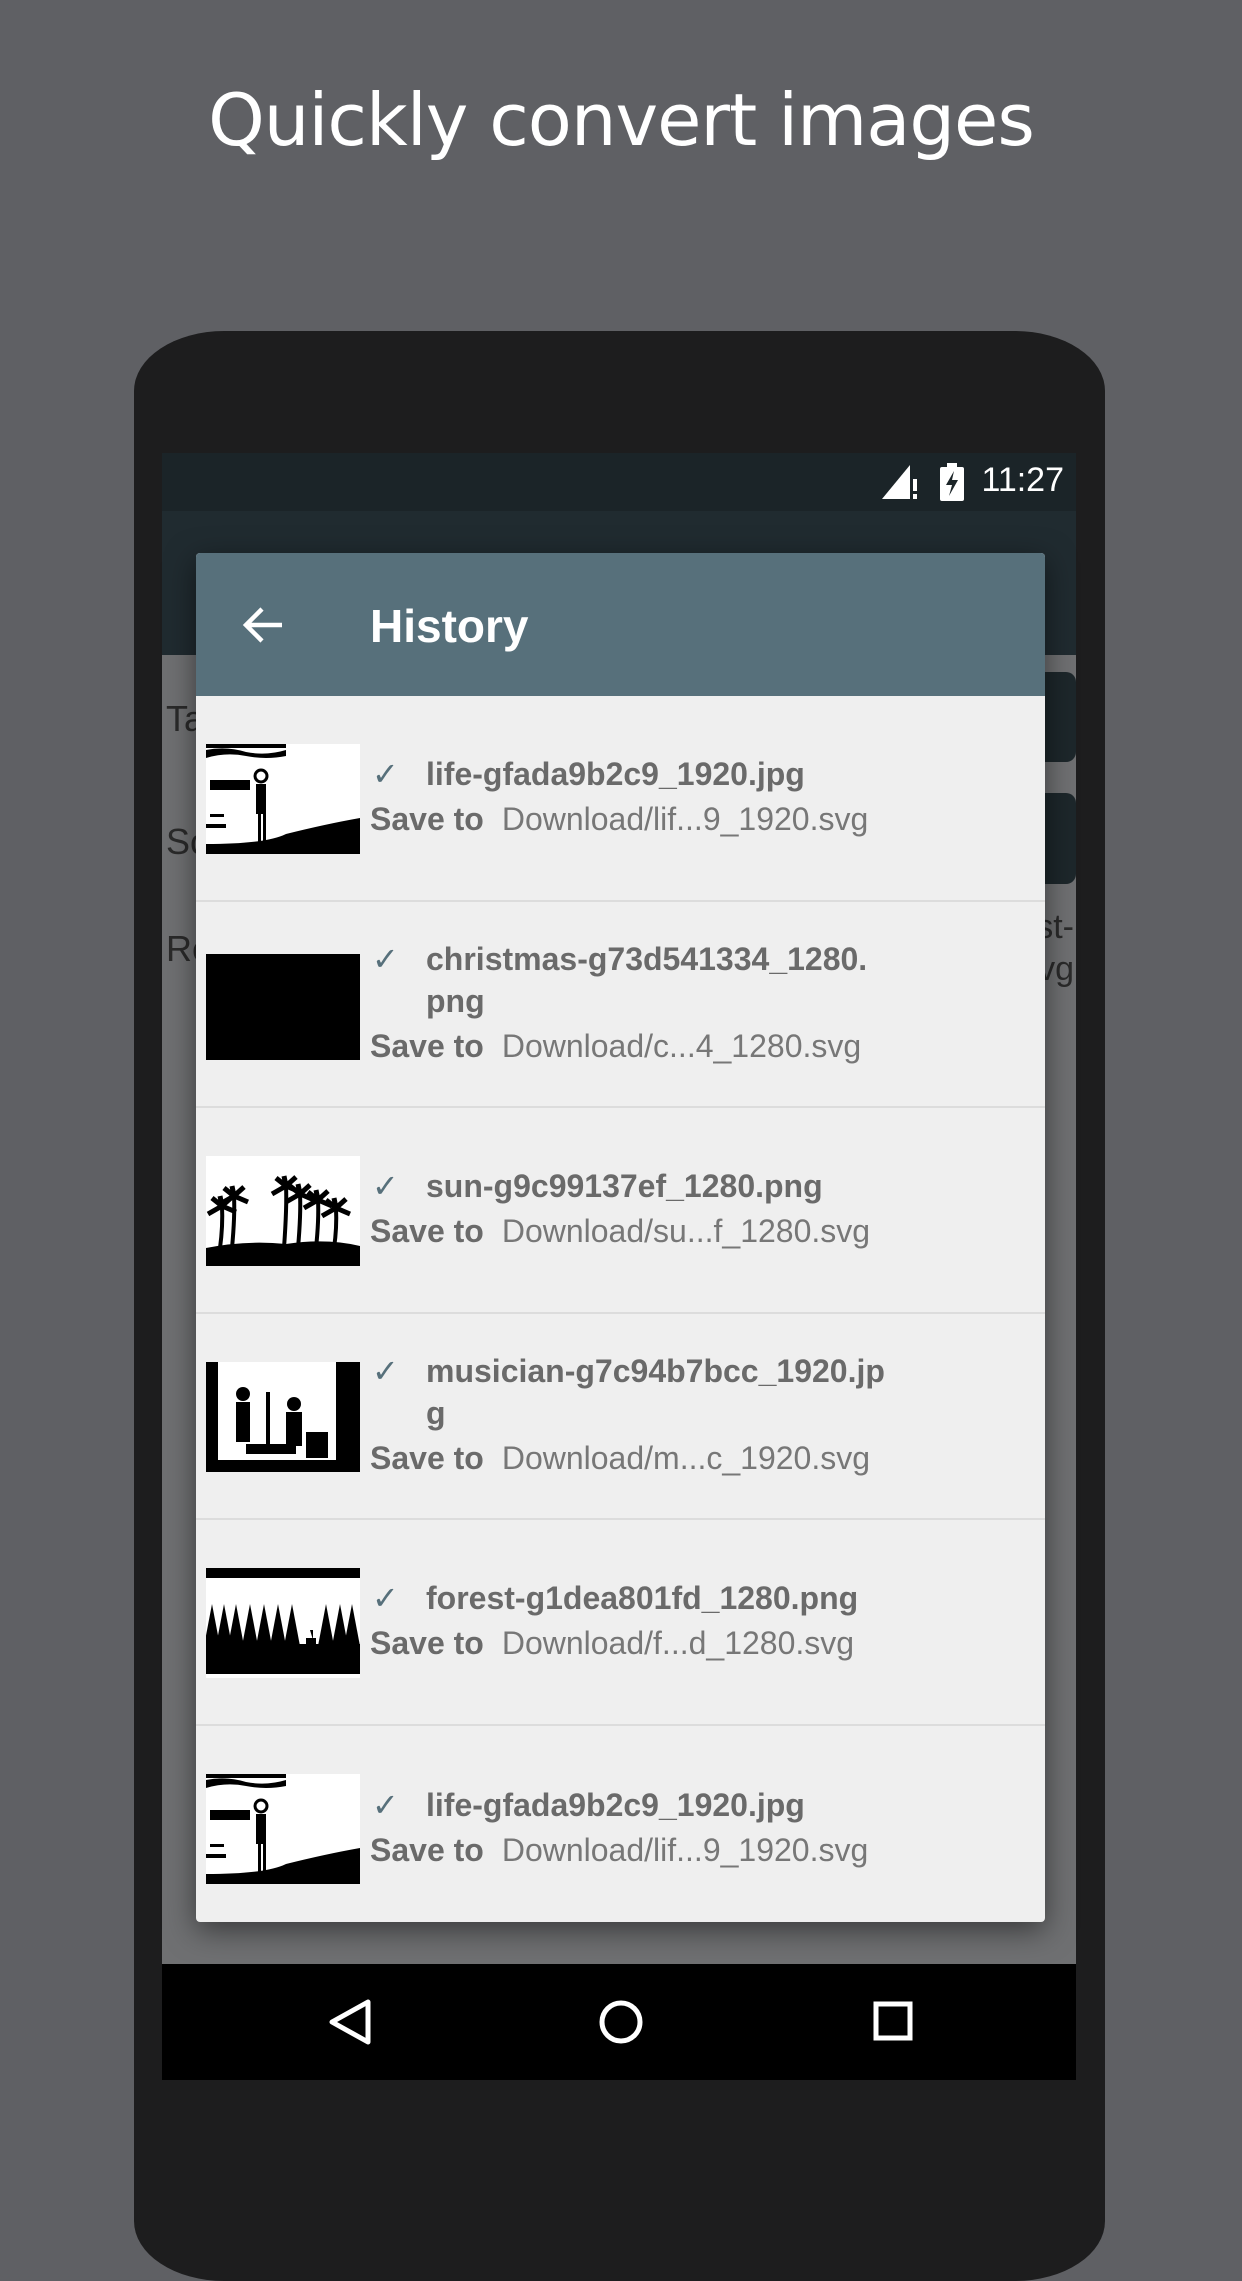 The height and width of the screenshot is (2281, 1242). I want to click on file-name-line: ✓ christmas-g73d541334_1280.png, so click(702, 980).